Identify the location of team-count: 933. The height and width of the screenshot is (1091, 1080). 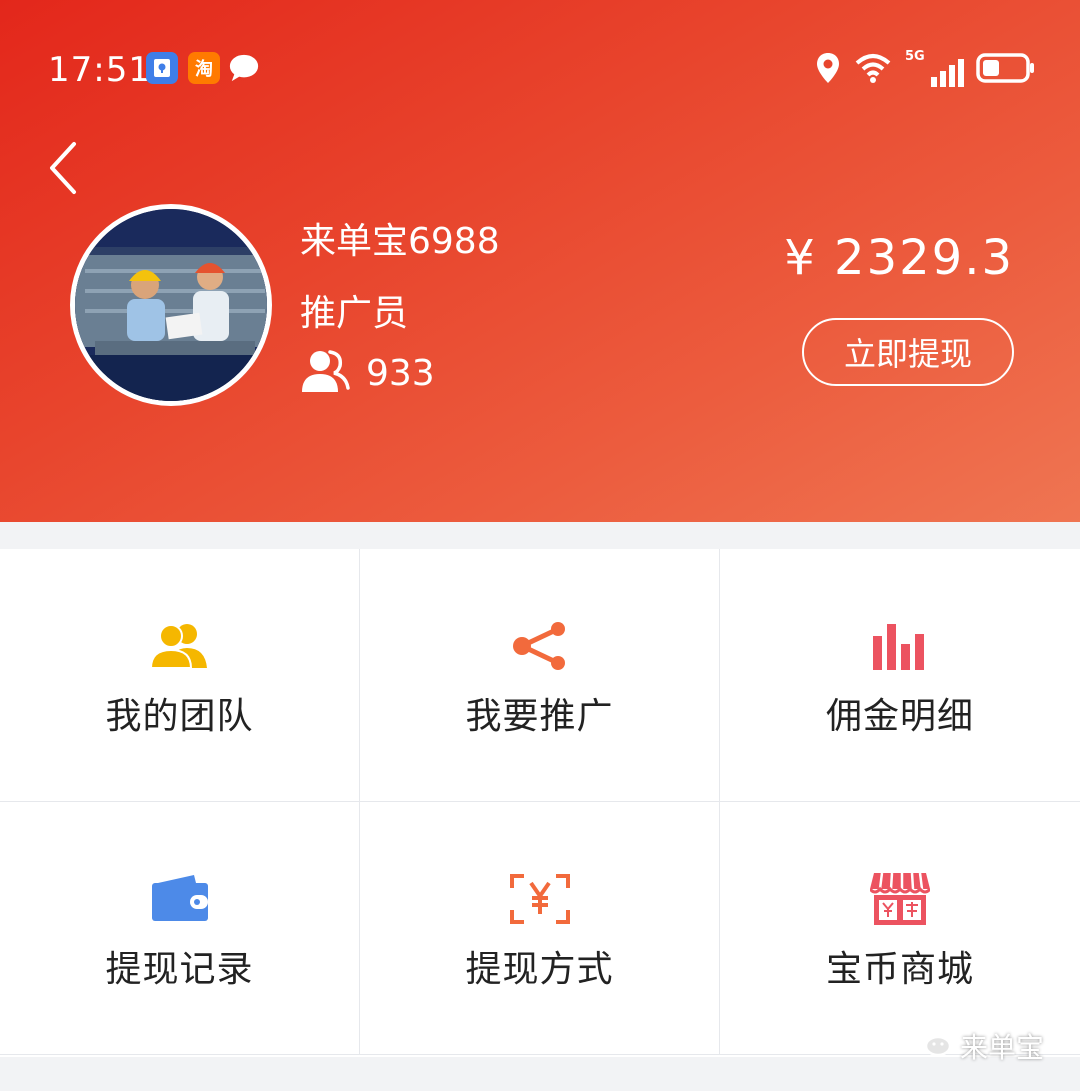
(400, 373).